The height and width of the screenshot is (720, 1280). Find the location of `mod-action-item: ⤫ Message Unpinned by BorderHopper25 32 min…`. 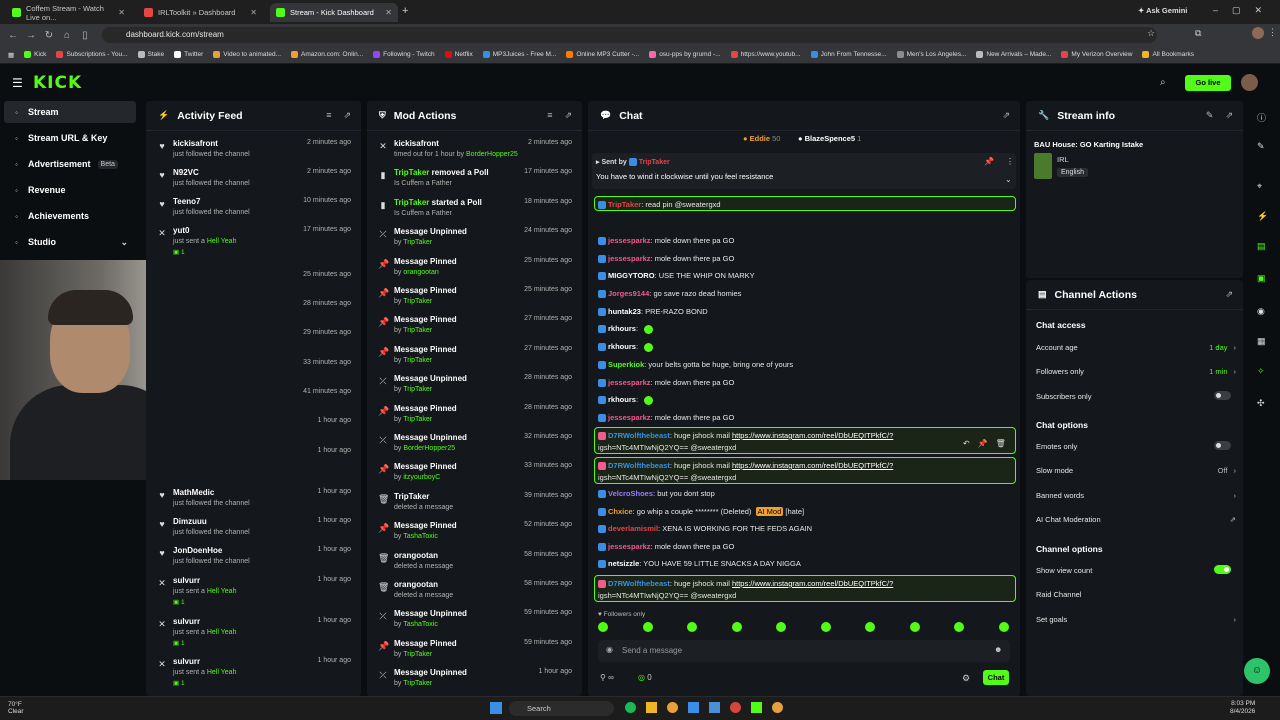

mod-action-item: ⤫ Message Unpinned by BorderHopper25 32 min… is located at coordinates (474, 447).